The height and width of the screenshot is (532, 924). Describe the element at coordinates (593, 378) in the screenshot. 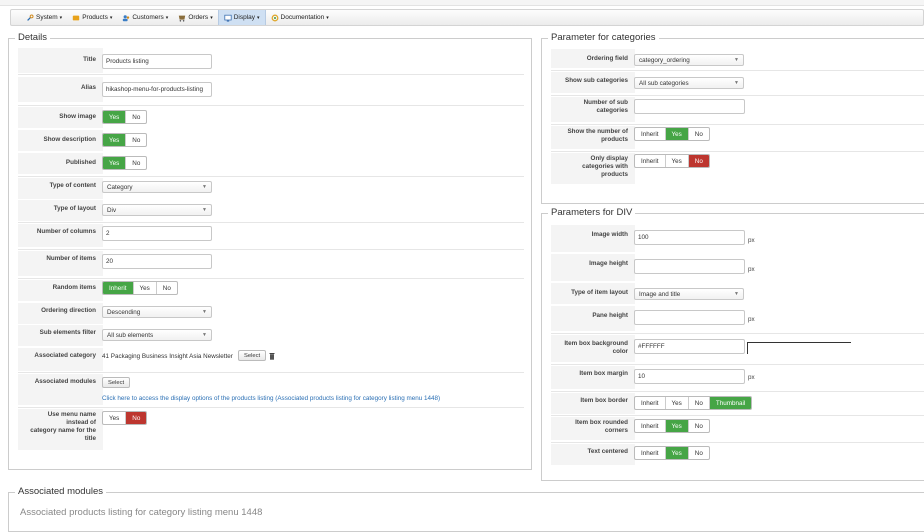

I see `margin-label: Item box margin` at that location.